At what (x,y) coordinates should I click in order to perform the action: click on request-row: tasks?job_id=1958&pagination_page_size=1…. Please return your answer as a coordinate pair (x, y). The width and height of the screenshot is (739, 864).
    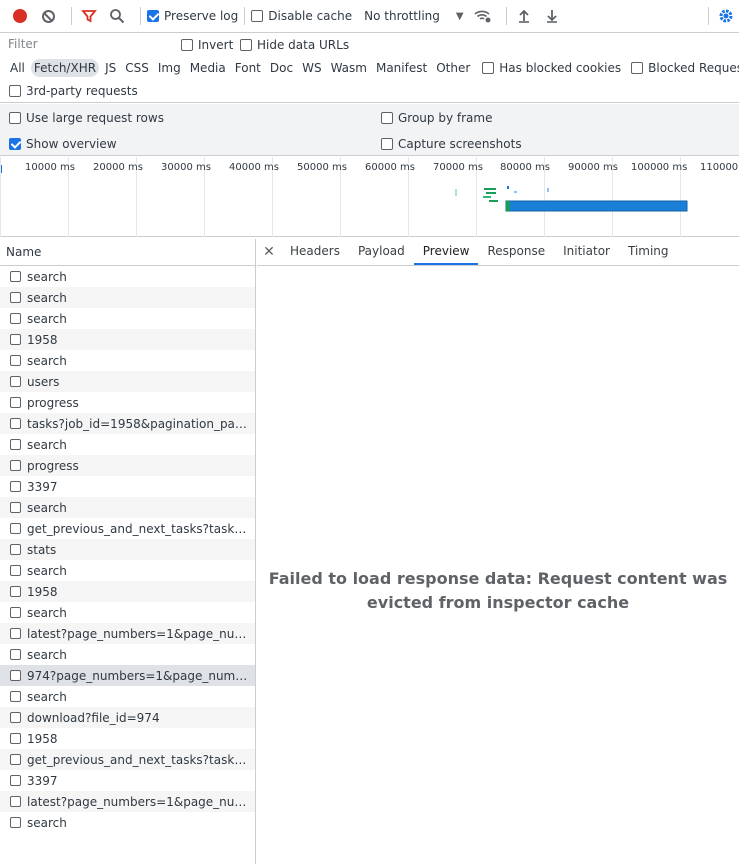
    Looking at the image, I should click on (127, 423).